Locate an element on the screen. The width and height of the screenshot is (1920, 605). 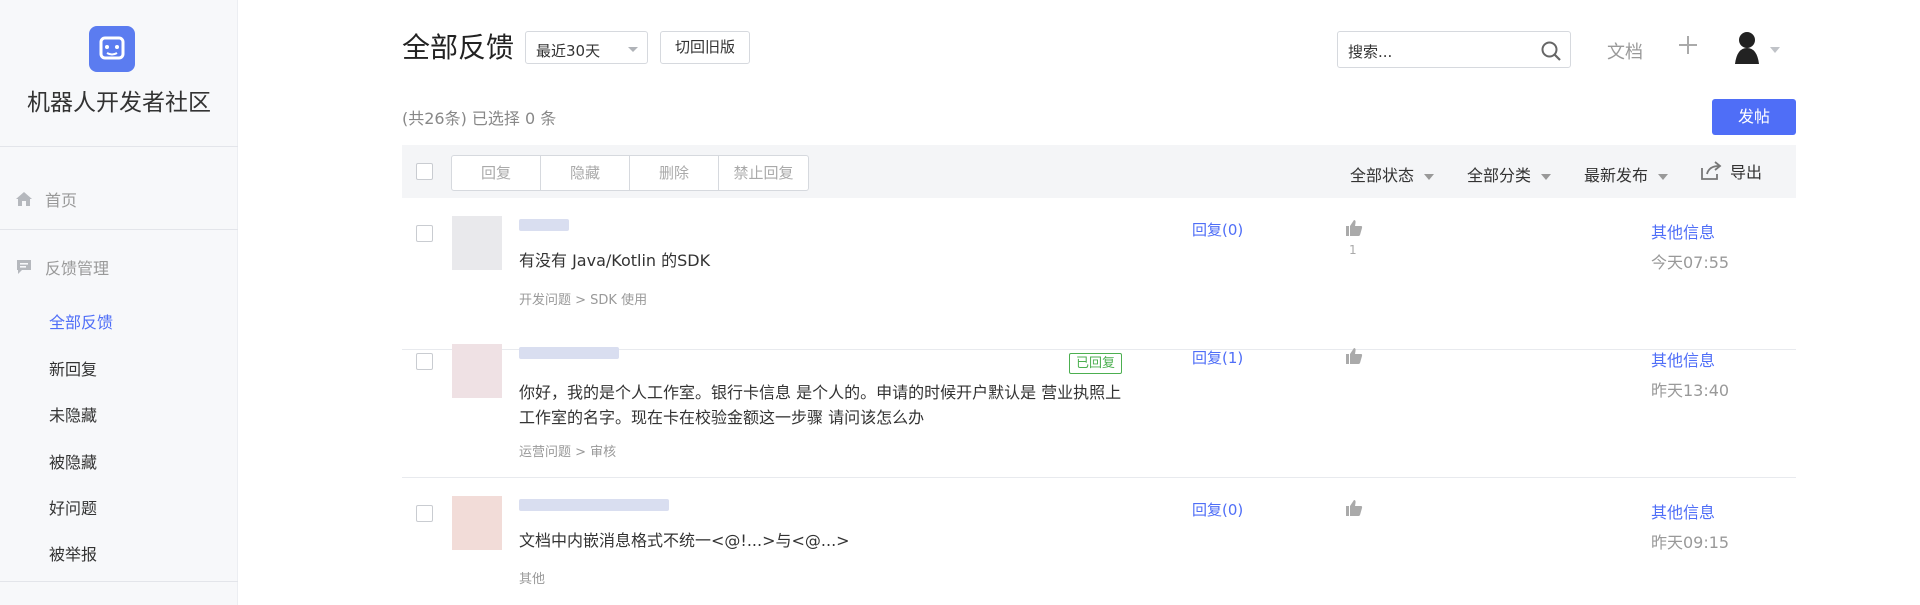
list-toolbar: 回复 隐藏 删除 禁止回复 全部状态 全部分类 最新发布 导出 is located at coordinates (1099, 171).